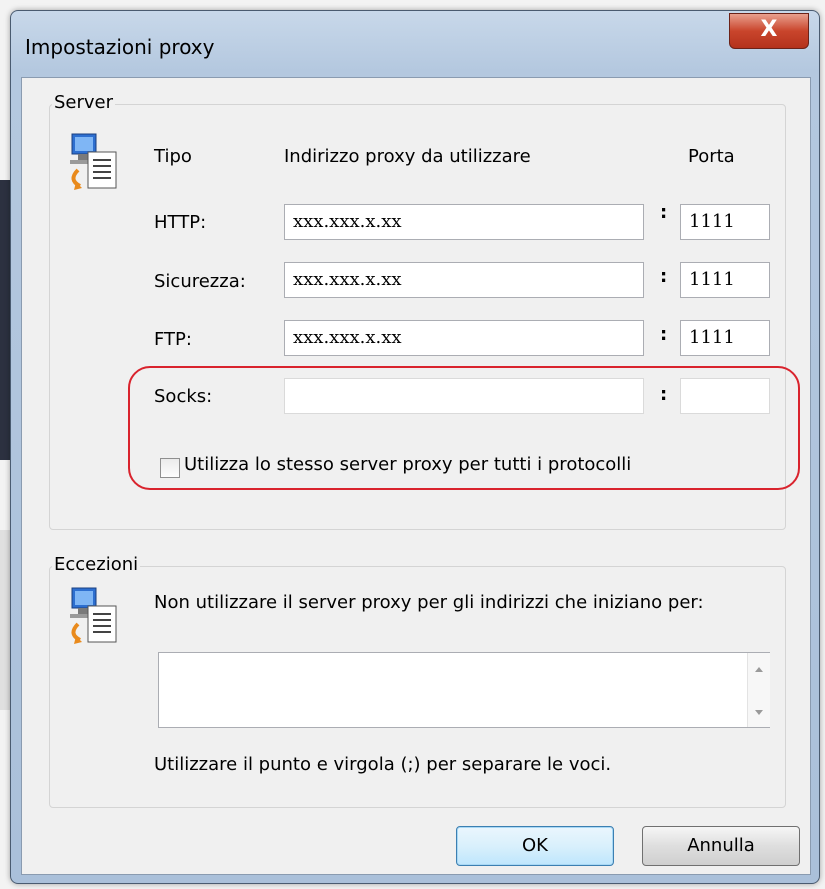 The image size is (825, 889). Describe the element at coordinates (93, 161) in the screenshot. I see `network-computer-icon` at that location.